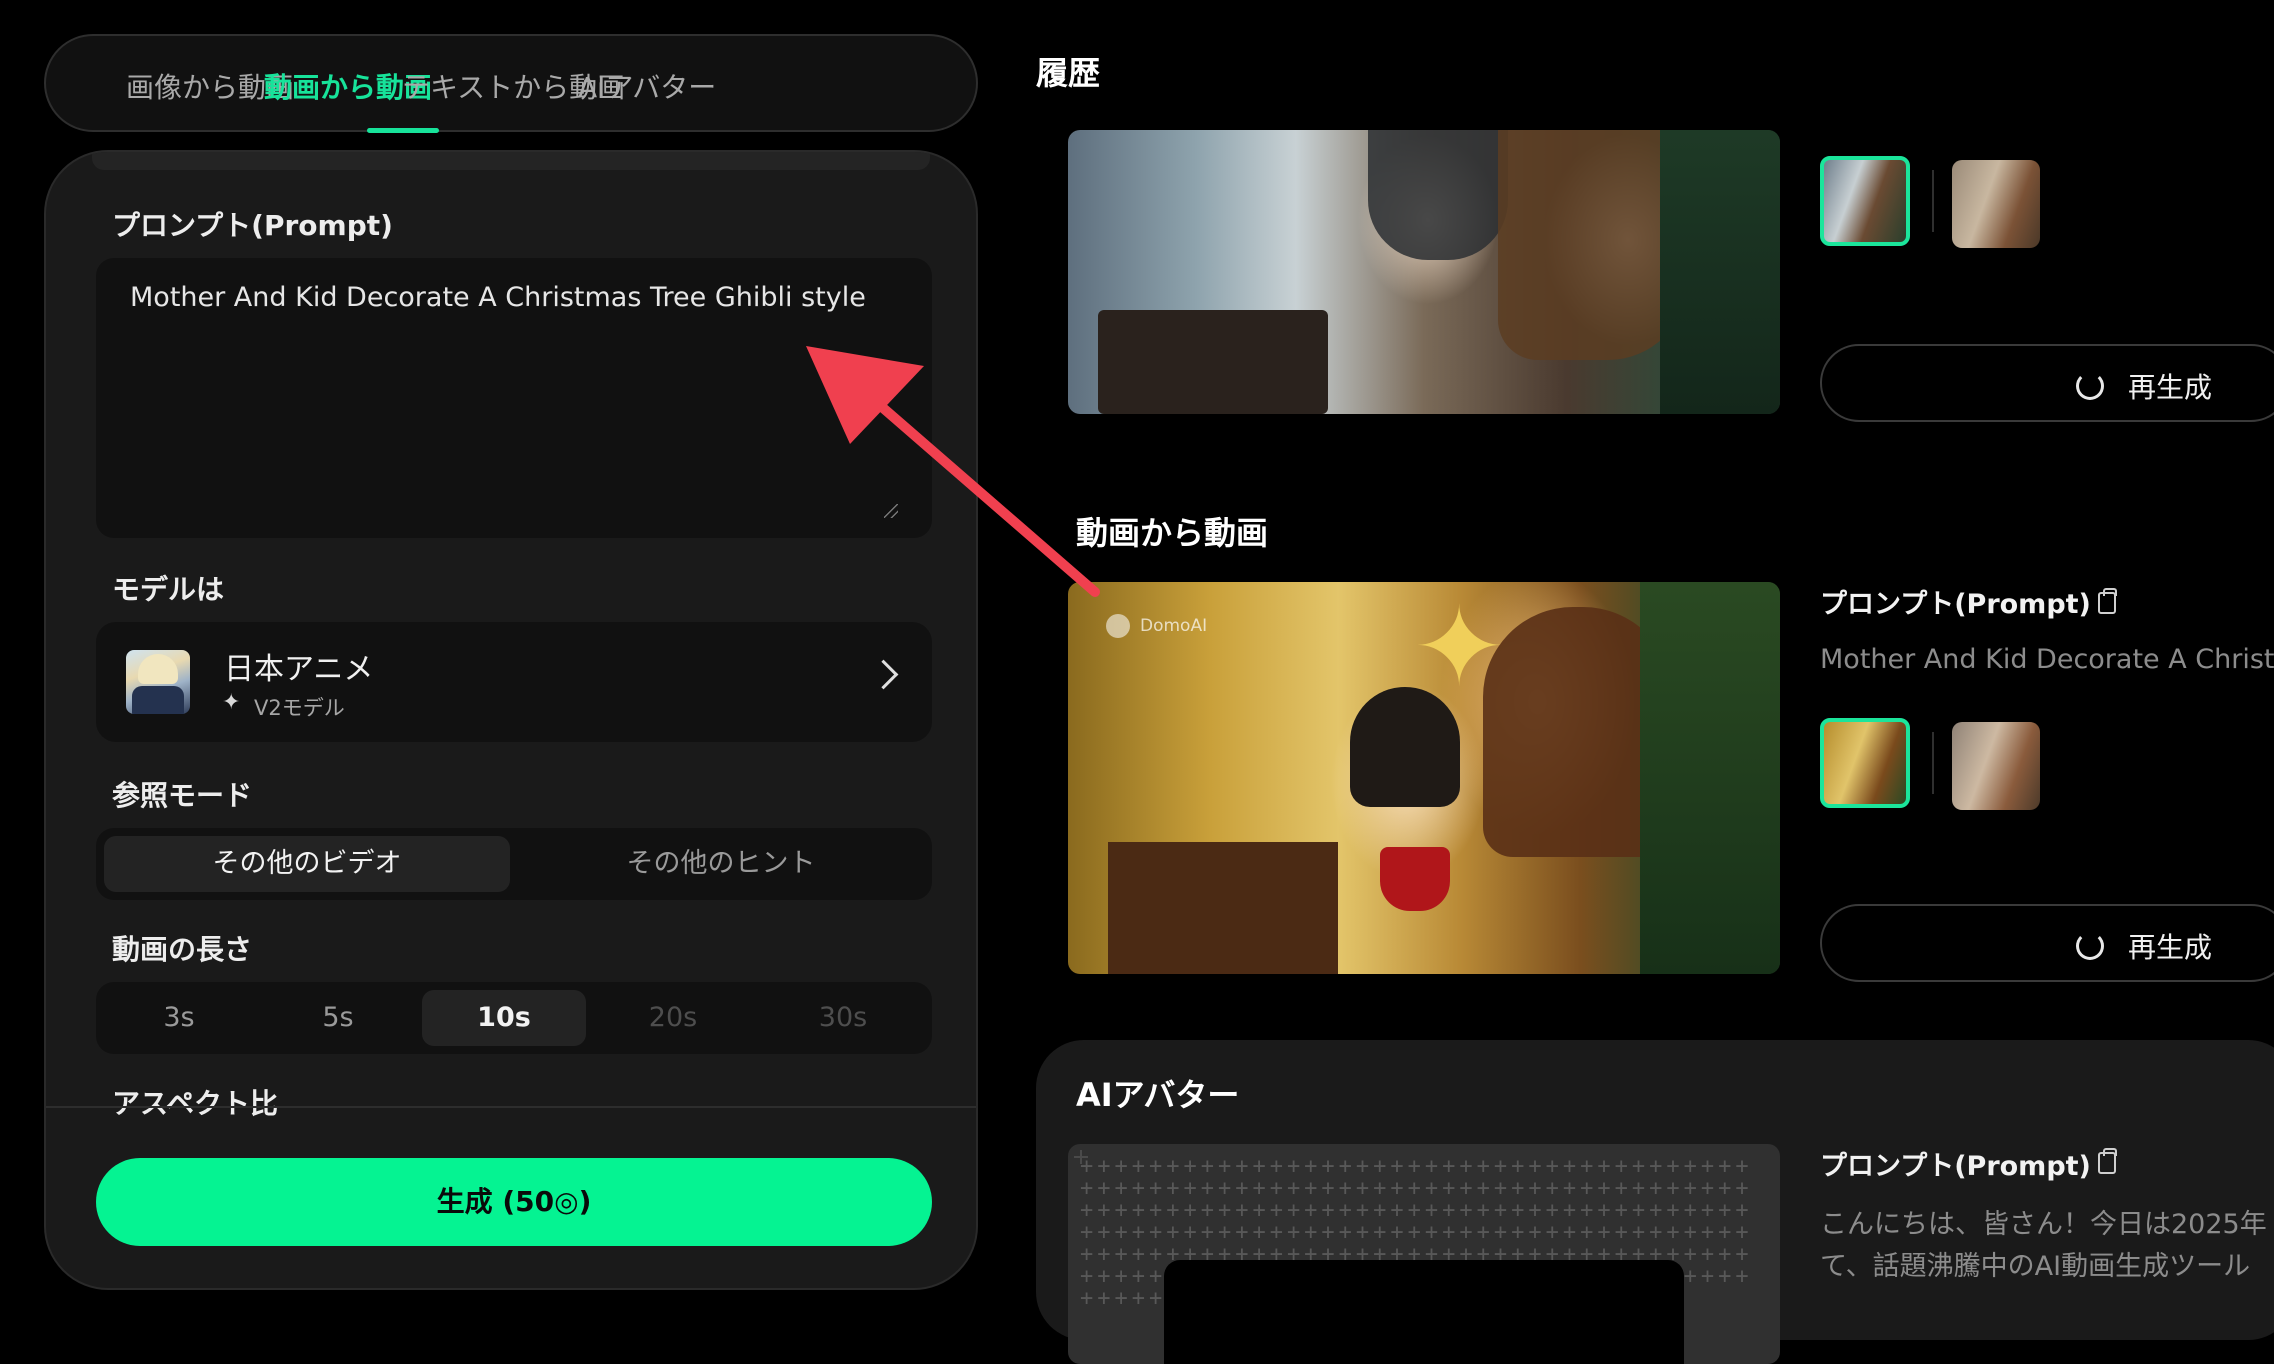 This screenshot has height=1364, width=2274. I want to click on model-label: モデルは, so click(168, 589).